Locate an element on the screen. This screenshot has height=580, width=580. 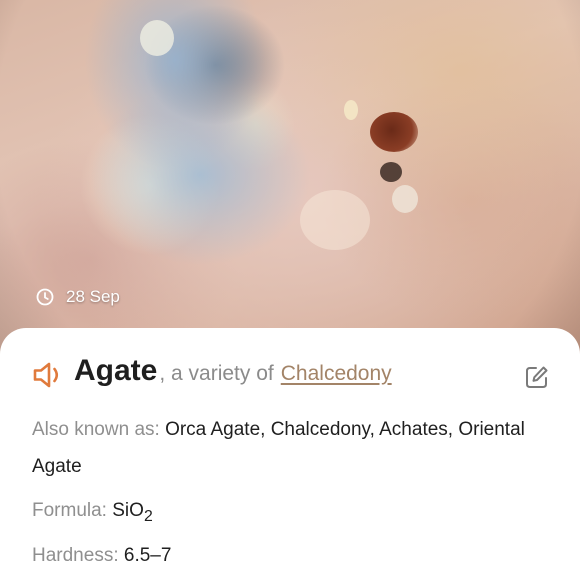
edit-button is located at coordinates (537, 377).